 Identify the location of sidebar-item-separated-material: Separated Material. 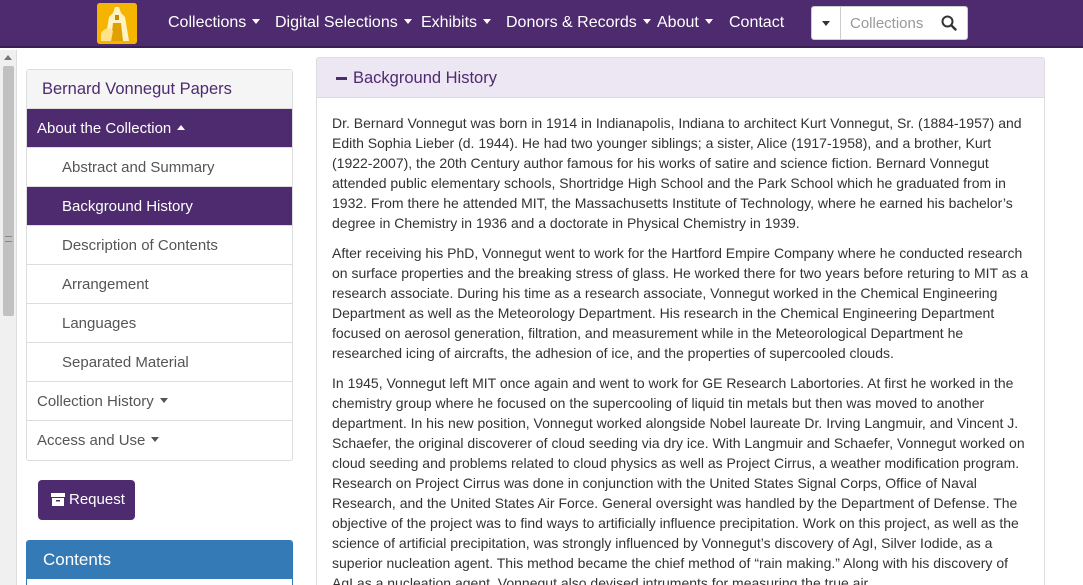
(159, 362).